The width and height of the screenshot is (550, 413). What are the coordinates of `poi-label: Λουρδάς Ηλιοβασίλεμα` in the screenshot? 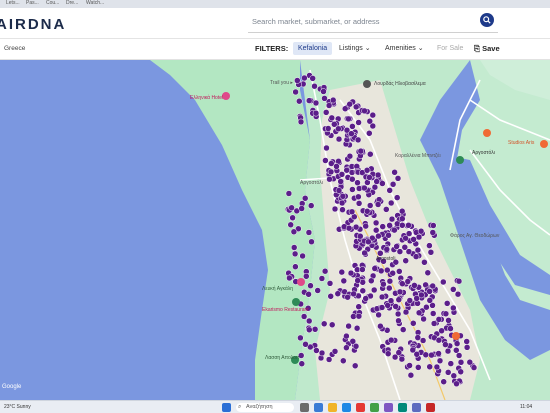 It's located at (400, 84).